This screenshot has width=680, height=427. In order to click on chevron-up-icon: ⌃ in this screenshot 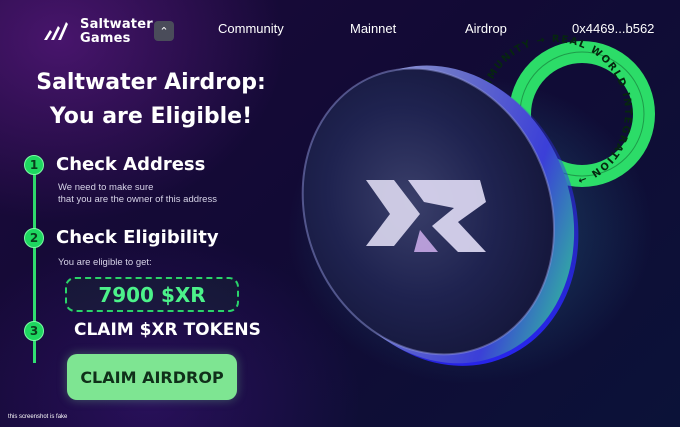, I will do `click(164, 31)`.